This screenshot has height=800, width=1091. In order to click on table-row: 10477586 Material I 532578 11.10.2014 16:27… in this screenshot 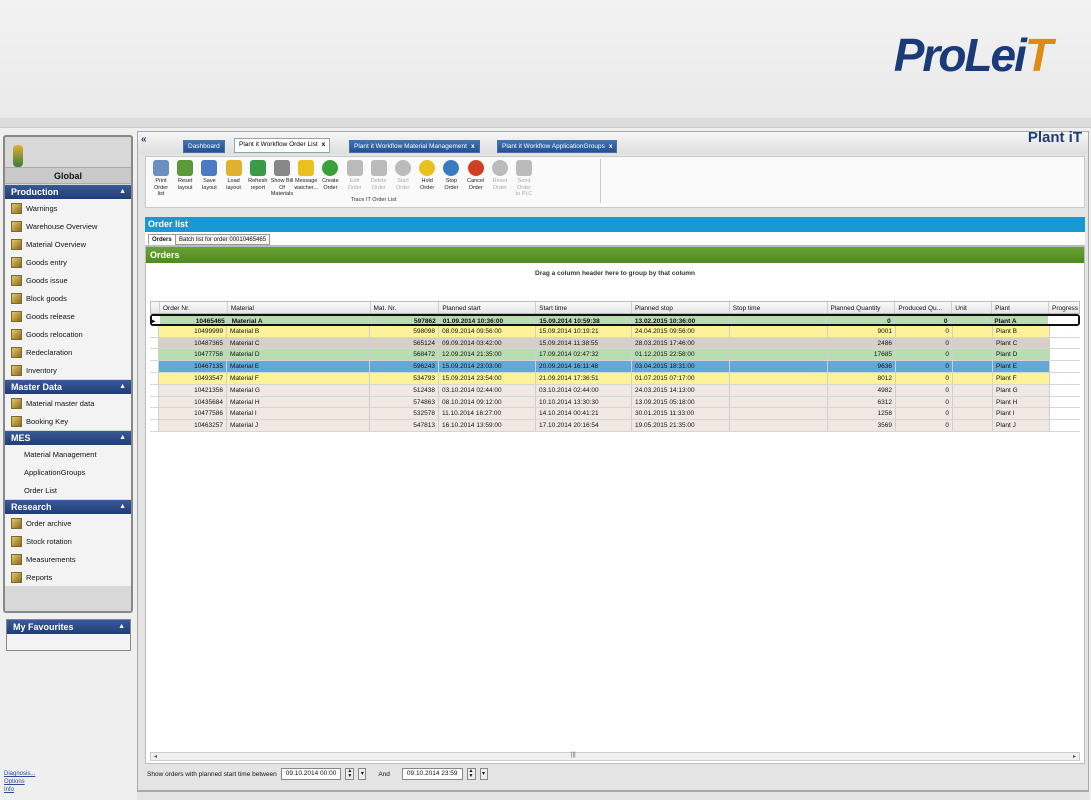, I will do `click(615, 414)`.